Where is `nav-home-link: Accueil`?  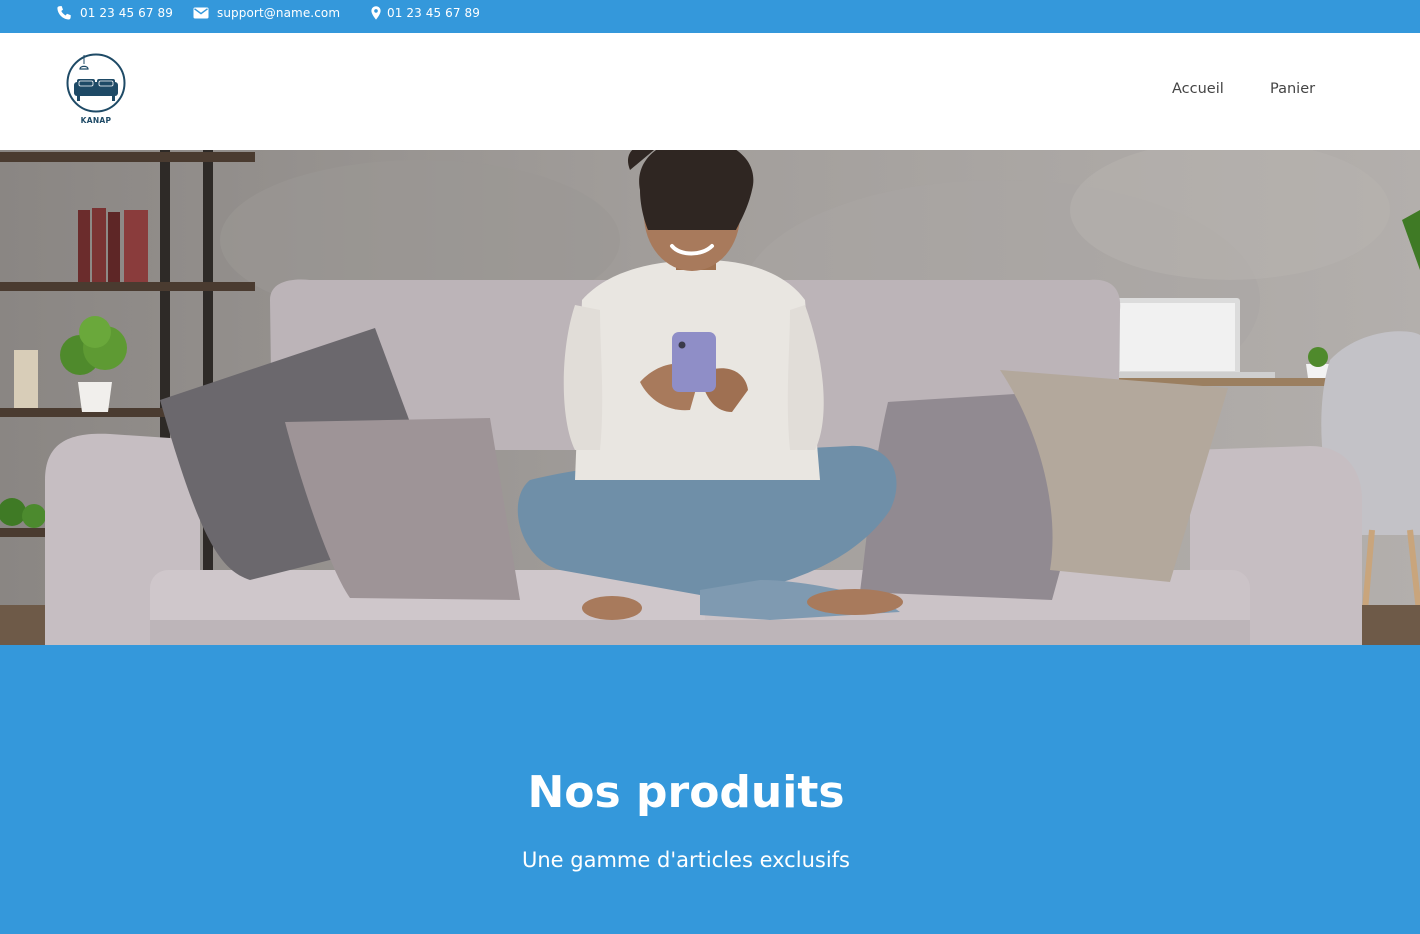 nav-home-link: Accueil is located at coordinates (1198, 91).